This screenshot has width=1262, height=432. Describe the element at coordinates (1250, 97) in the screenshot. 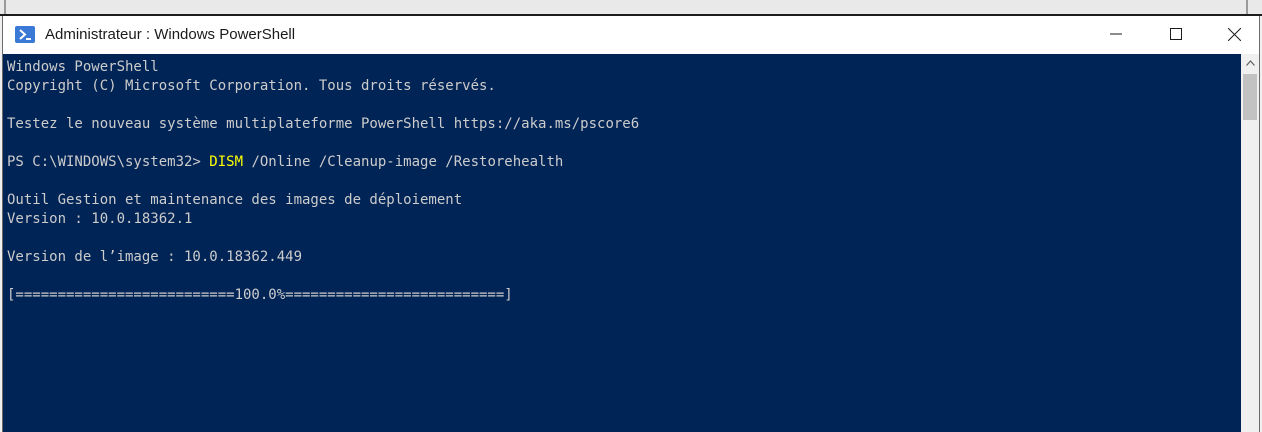

I see `scrollbar-thumb` at that location.